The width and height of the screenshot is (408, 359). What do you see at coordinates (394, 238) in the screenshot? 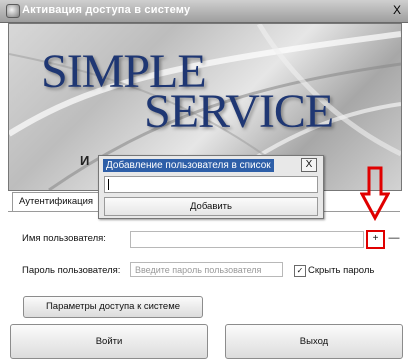
I see `remove-user-button: —` at bounding box center [394, 238].